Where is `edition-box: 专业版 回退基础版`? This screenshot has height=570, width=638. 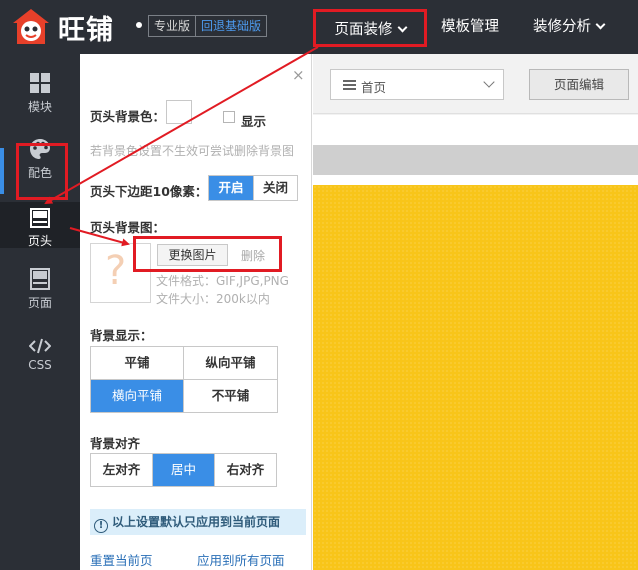
edition-box: 专业版 回退基础版 is located at coordinates (208, 26).